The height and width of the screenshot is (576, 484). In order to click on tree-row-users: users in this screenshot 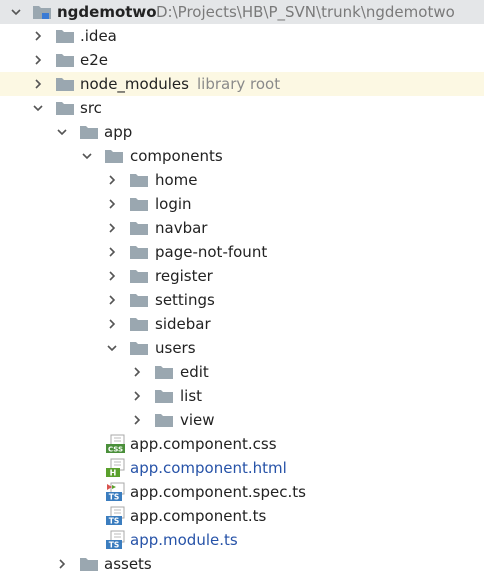, I will do `click(242, 348)`.